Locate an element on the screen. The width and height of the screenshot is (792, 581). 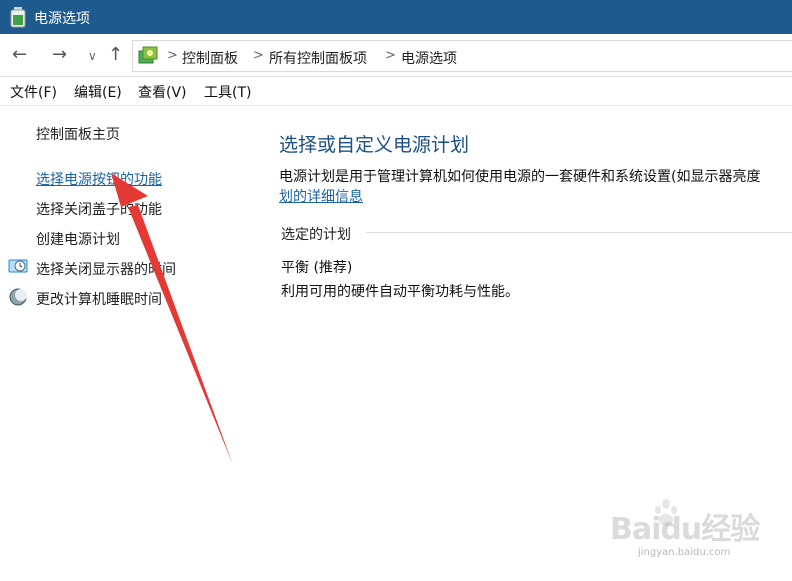
watermark-url: jingyan.baidu.com is located at coordinates (684, 552).